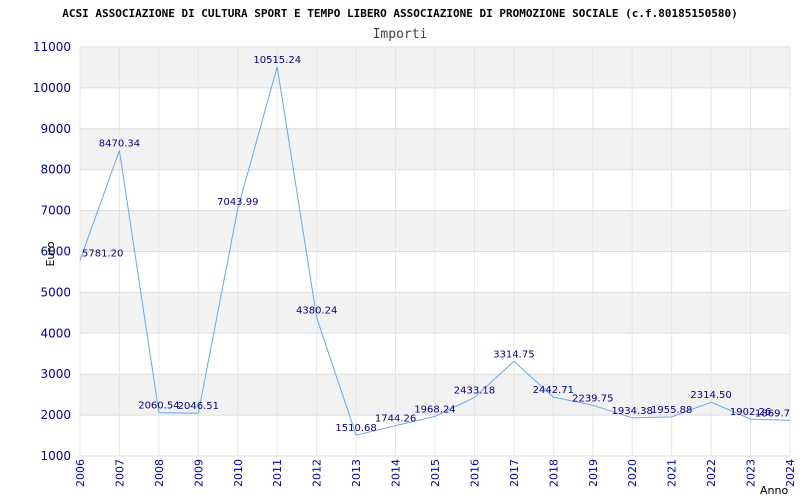 Image resolution: width=800 pixels, height=500 pixels. Describe the element at coordinates (55, 374) in the screenshot. I see `y-tick-label: 3000` at that location.